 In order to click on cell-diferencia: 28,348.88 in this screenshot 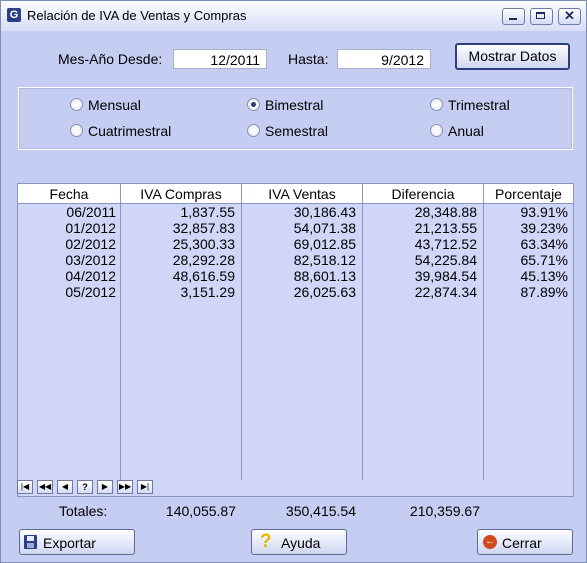, I will do `click(420, 212)`.